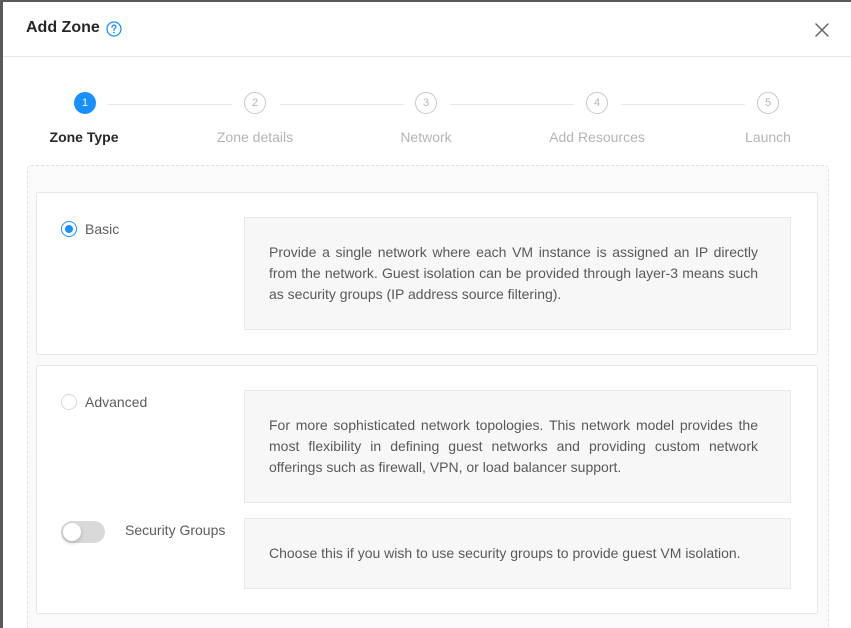 The height and width of the screenshot is (628, 851). I want to click on close-icon, so click(822, 30).